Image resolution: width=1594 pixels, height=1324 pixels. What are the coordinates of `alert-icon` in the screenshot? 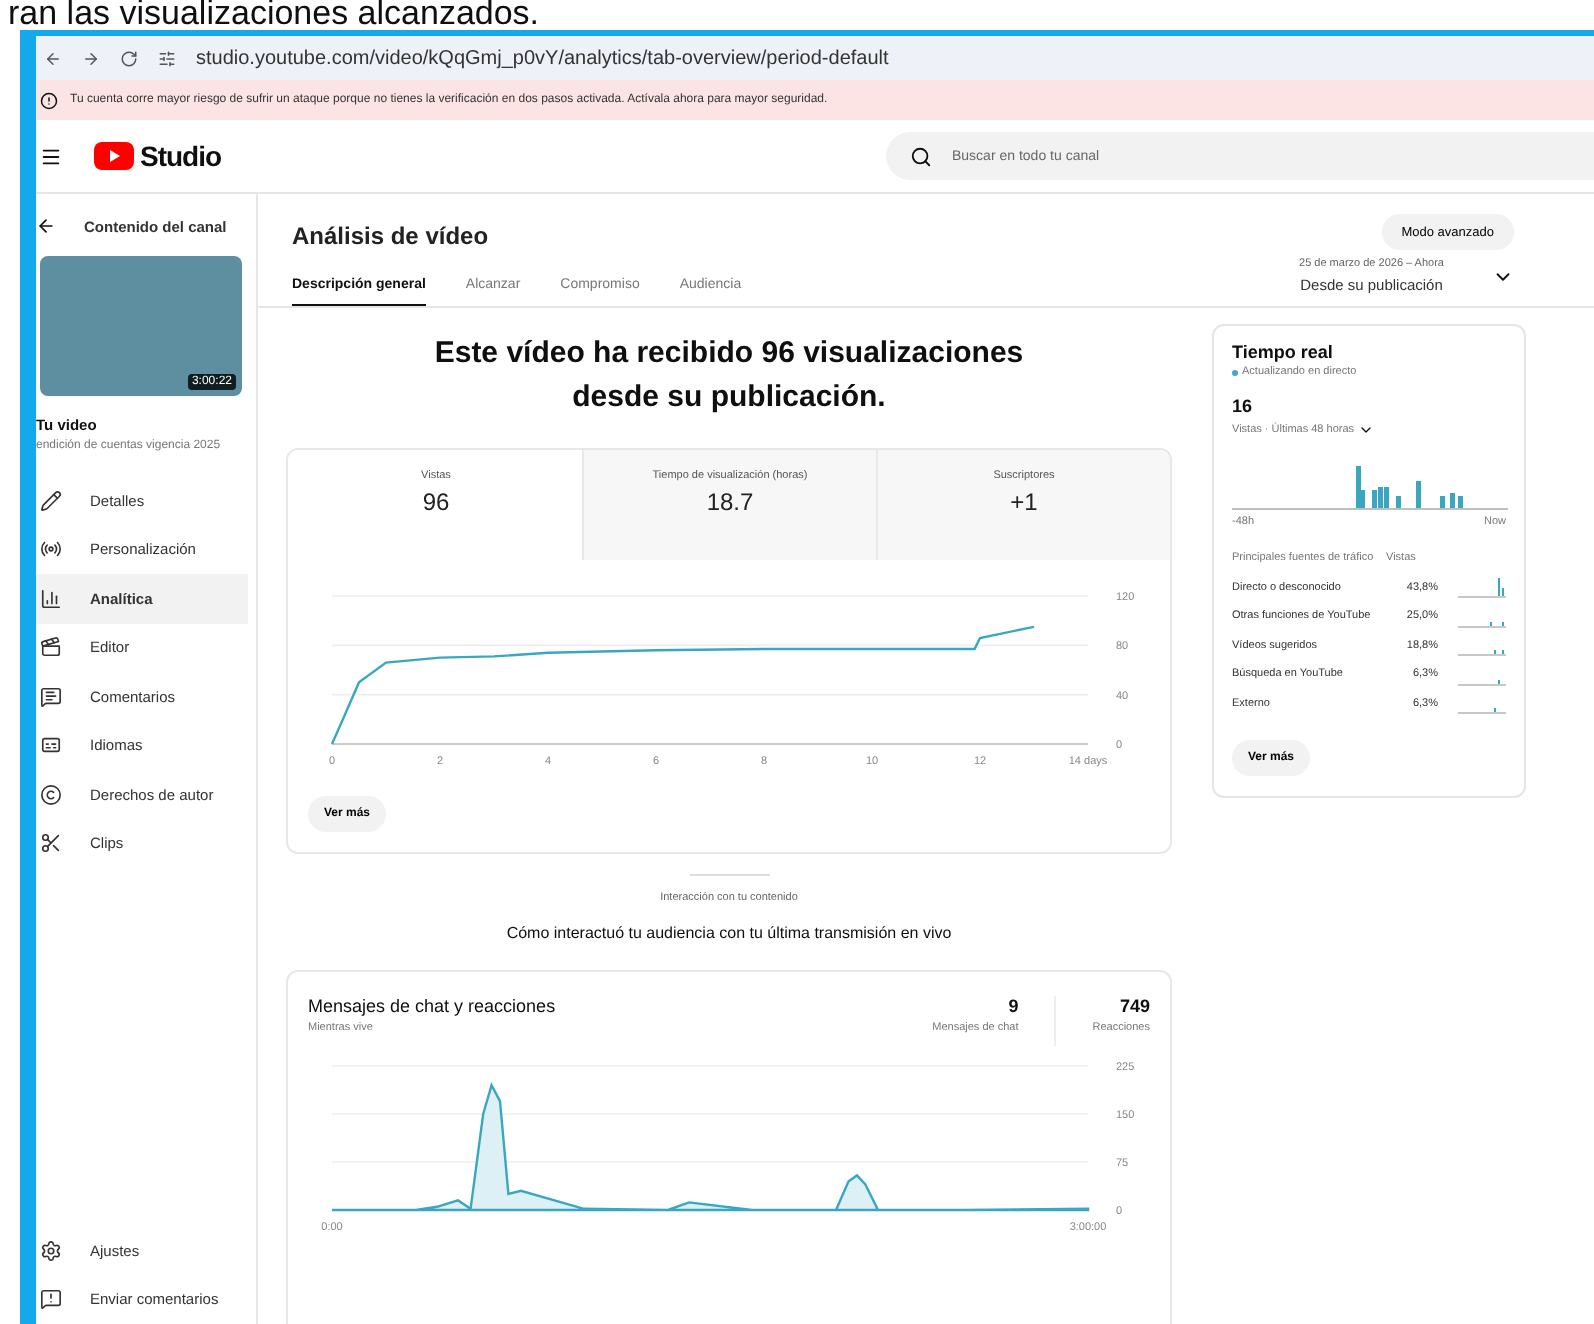 It's located at (49, 100).